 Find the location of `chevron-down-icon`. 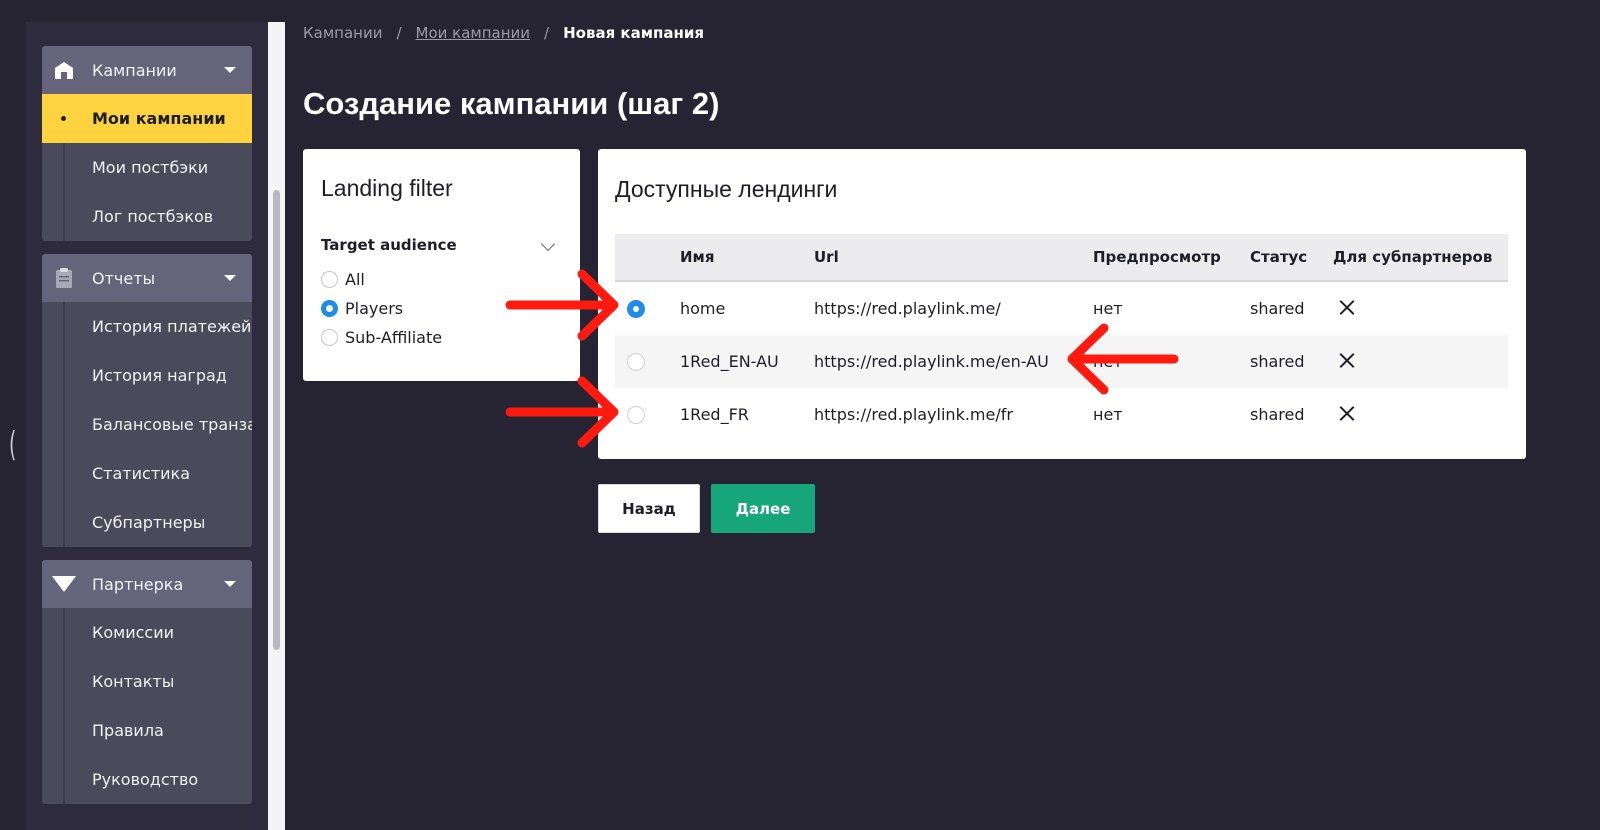

chevron-down-icon is located at coordinates (548, 244).